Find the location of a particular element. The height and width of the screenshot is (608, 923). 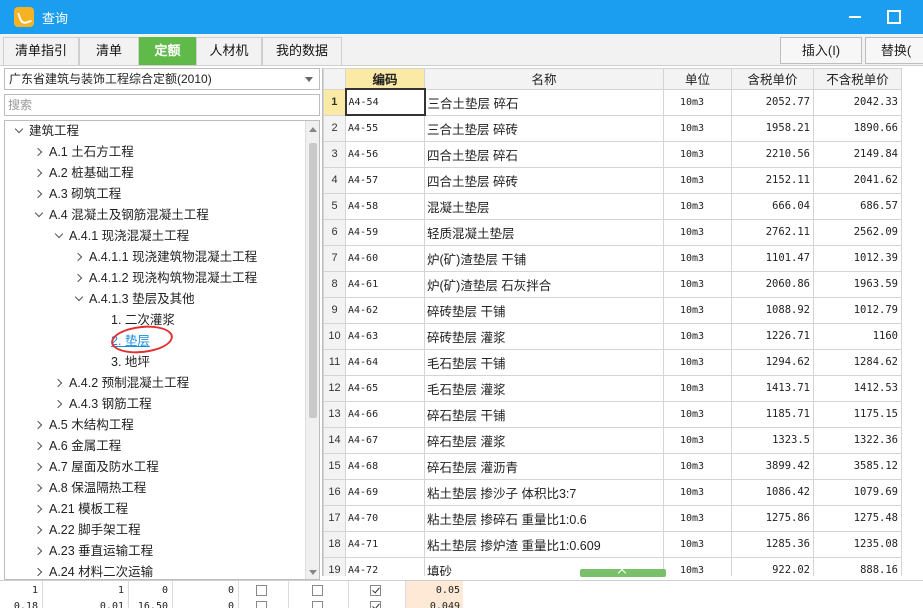

tax-price-cell: 1294.62 is located at coordinates (772, 362).